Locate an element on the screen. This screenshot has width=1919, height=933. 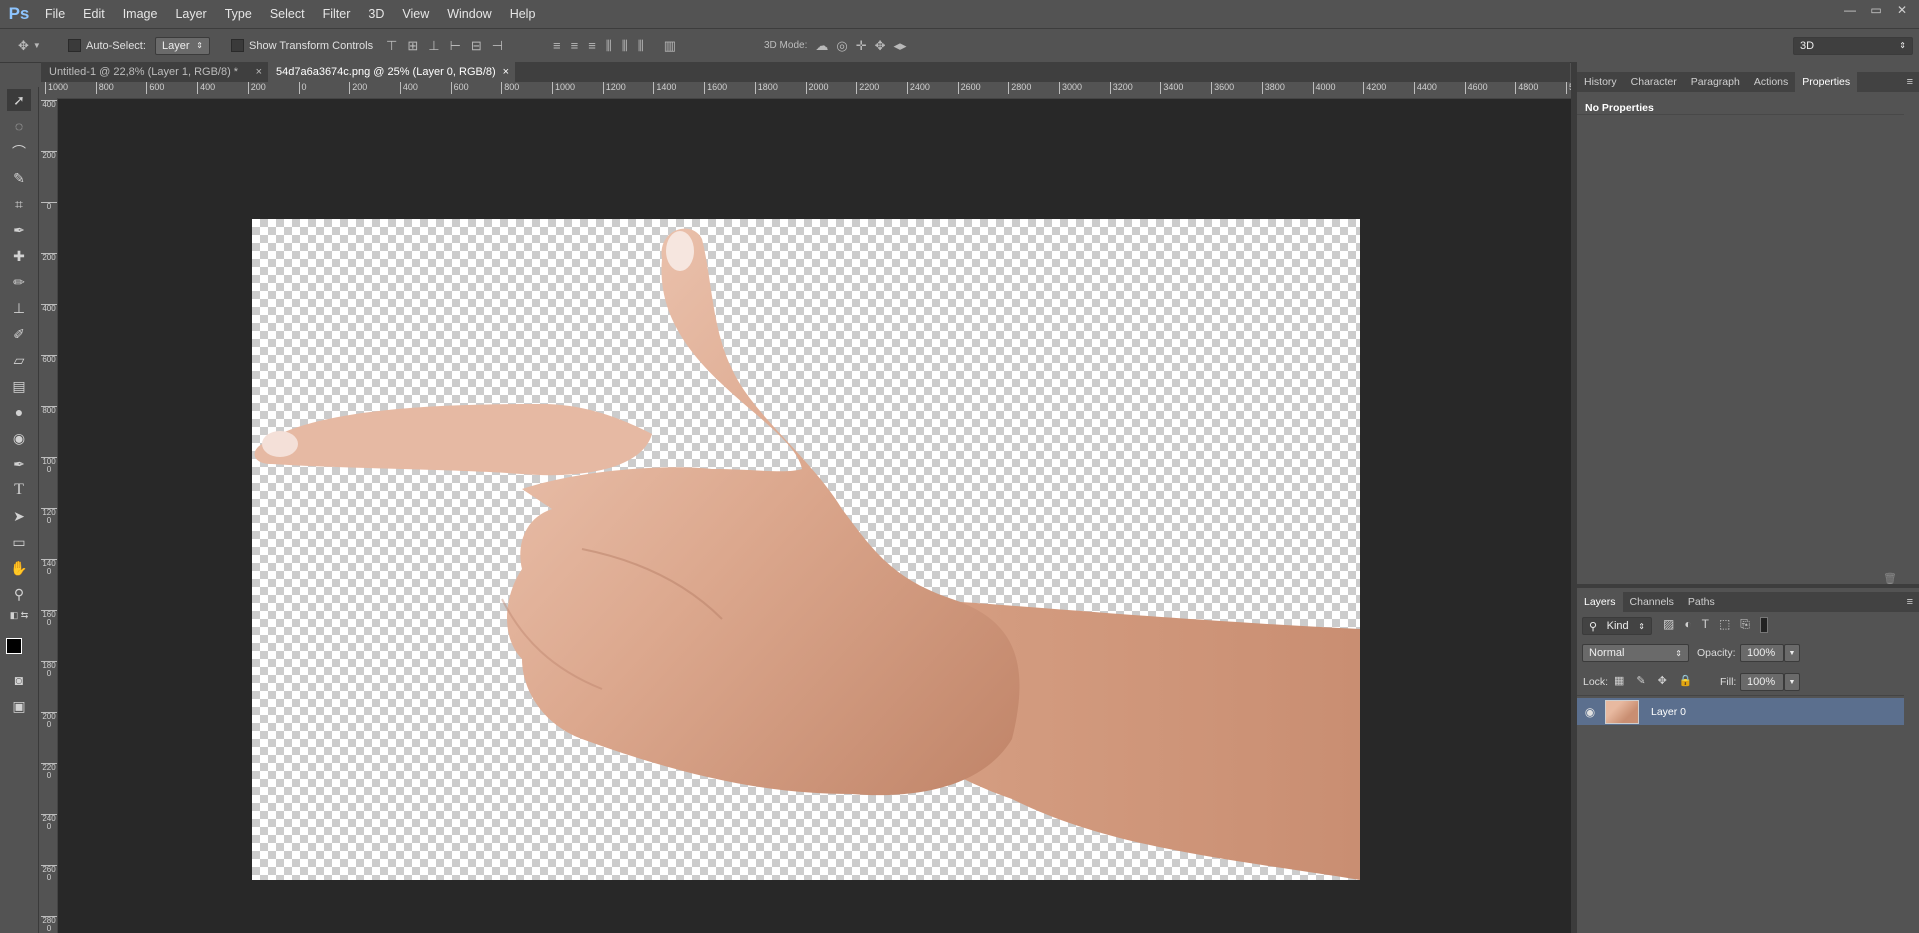
quick-mask-icon: ◙ is located at coordinates (19, 680).